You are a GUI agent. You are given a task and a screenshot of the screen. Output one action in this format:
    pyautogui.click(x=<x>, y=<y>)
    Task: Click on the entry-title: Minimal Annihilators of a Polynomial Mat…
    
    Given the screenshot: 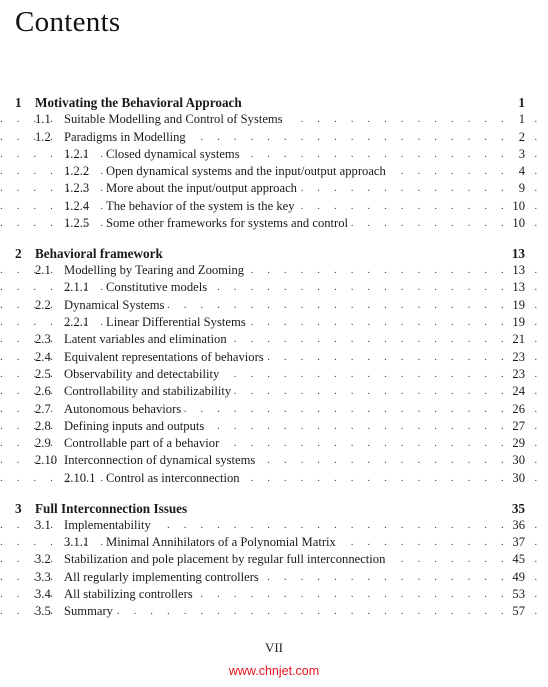 What is the action you would take?
    pyautogui.click(x=222, y=543)
    